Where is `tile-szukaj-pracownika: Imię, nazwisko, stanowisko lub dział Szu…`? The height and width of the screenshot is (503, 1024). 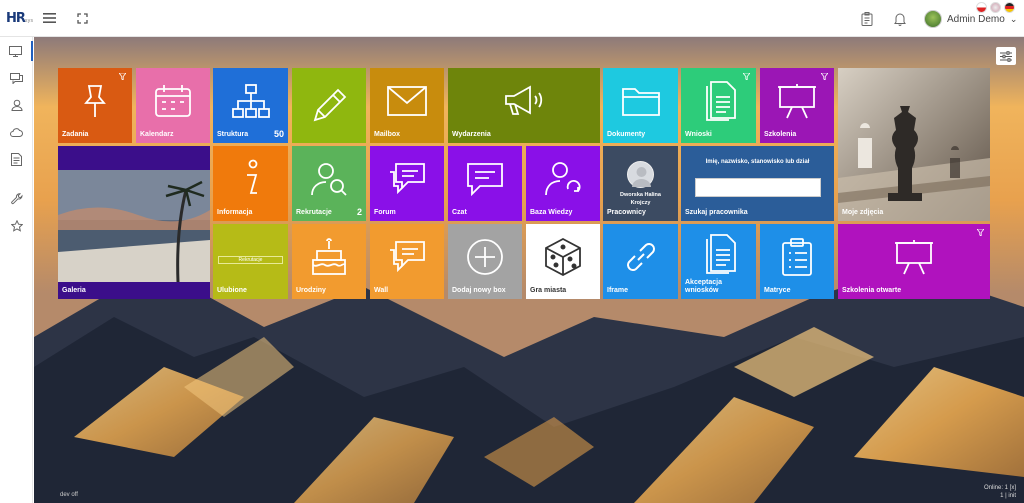 tile-szukaj-pracownika: Imię, nazwisko, stanowisko lub dział Szu… is located at coordinates (757, 183).